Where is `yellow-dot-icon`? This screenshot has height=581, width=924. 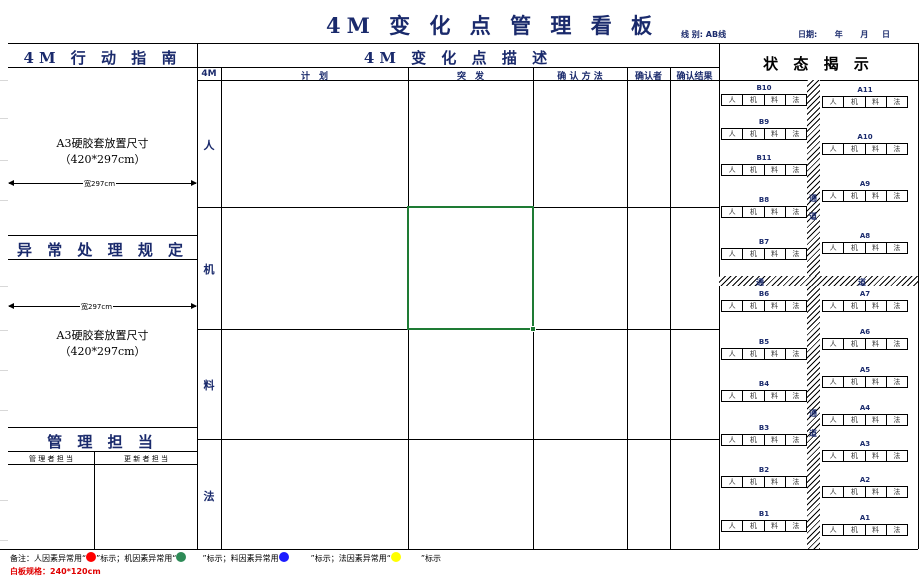 yellow-dot-icon is located at coordinates (395, 557).